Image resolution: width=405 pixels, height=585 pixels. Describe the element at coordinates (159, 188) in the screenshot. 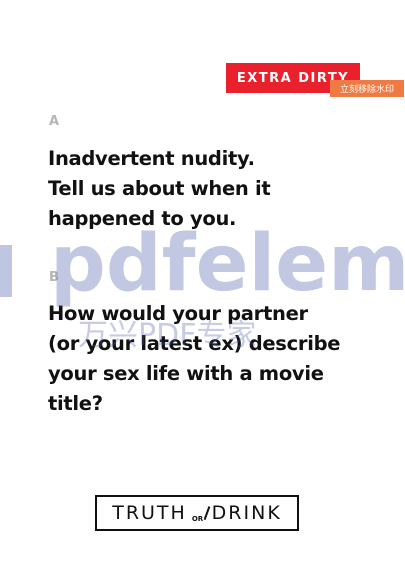

I see `question-a-line: Tell us about when it` at that location.